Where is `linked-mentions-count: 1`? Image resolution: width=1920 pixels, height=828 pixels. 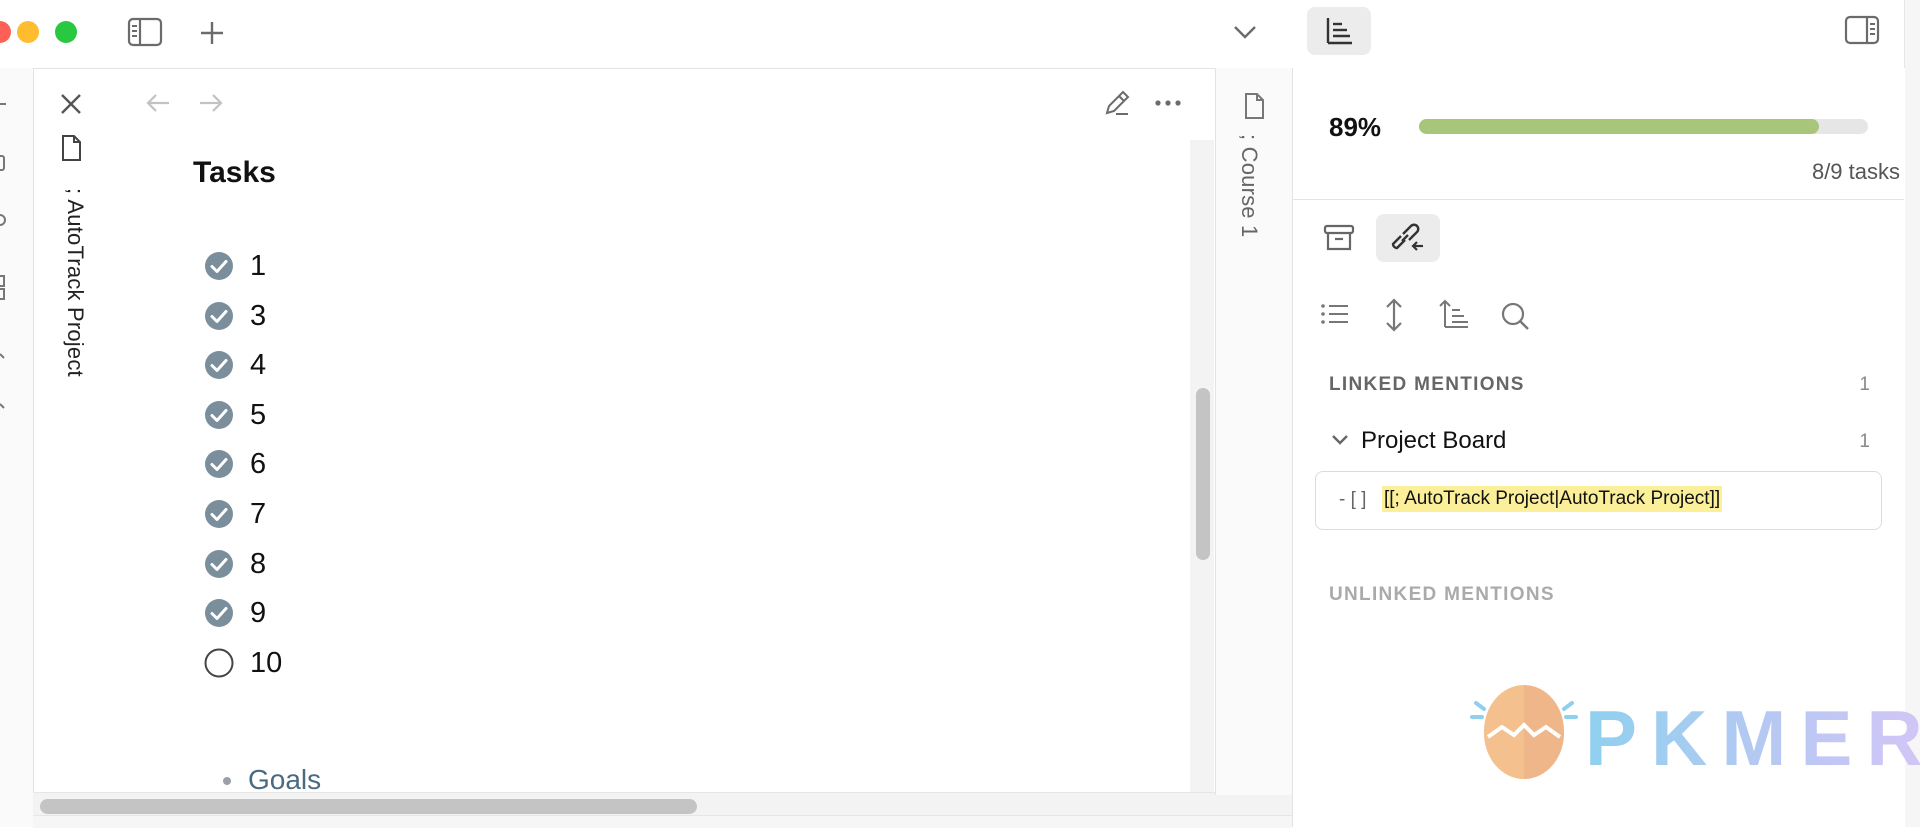 linked-mentions-count: 1 is located at coordinates (1864, 384).